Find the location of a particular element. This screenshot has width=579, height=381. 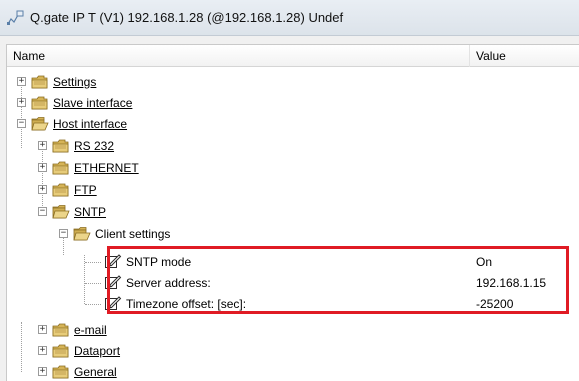

tree-item-label: RS 232 is located at coordinates (94, 146).